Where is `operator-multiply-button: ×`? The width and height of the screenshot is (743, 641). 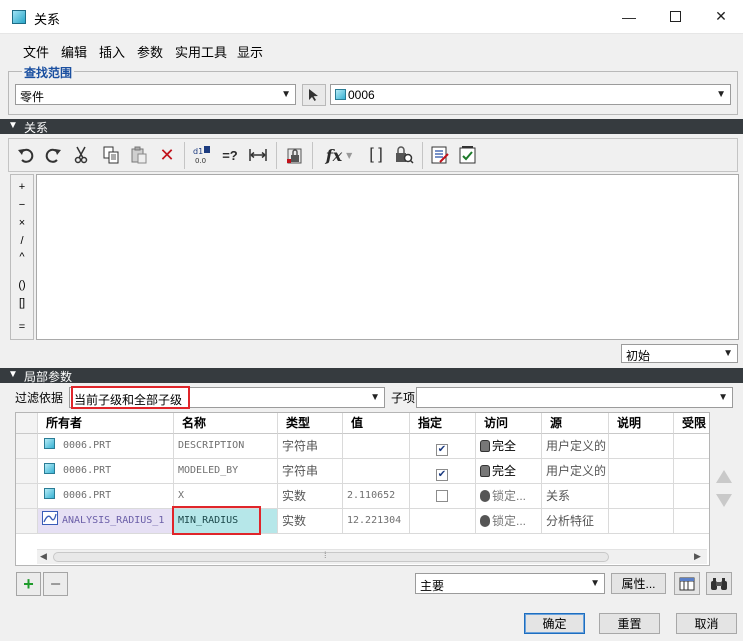 operator-multiply-button: × is located at coordinates (22, 223).